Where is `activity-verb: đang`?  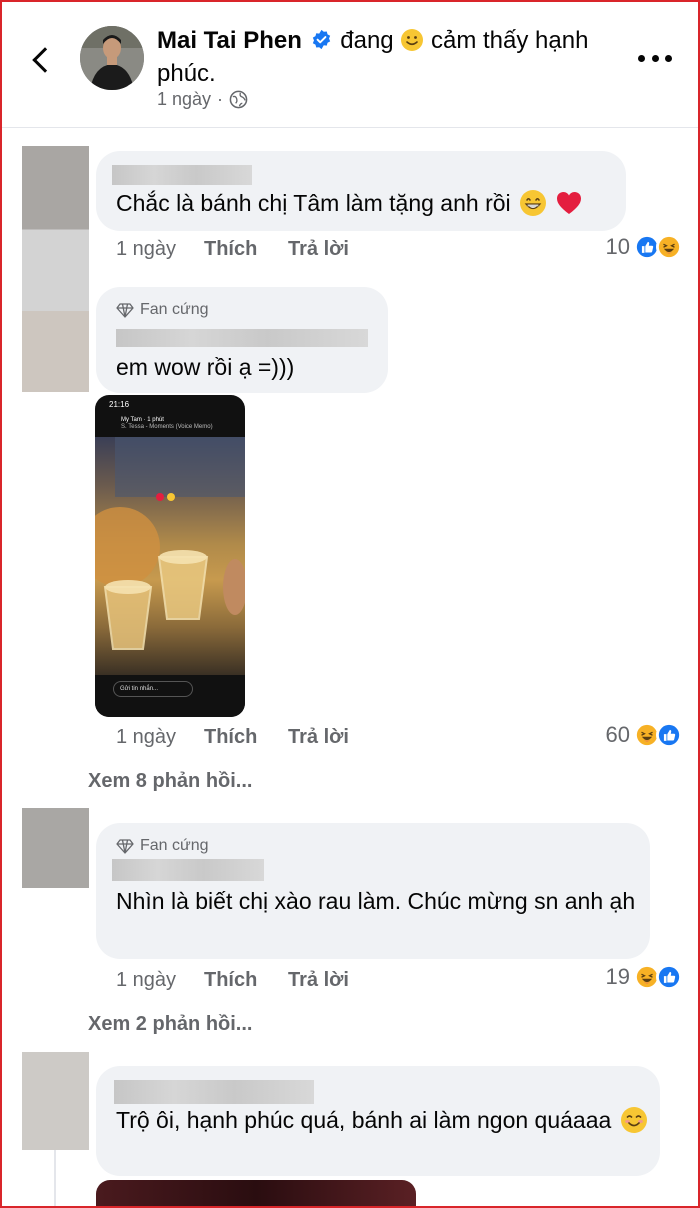 activity-verb: đang is located at coordinates (367, 40).